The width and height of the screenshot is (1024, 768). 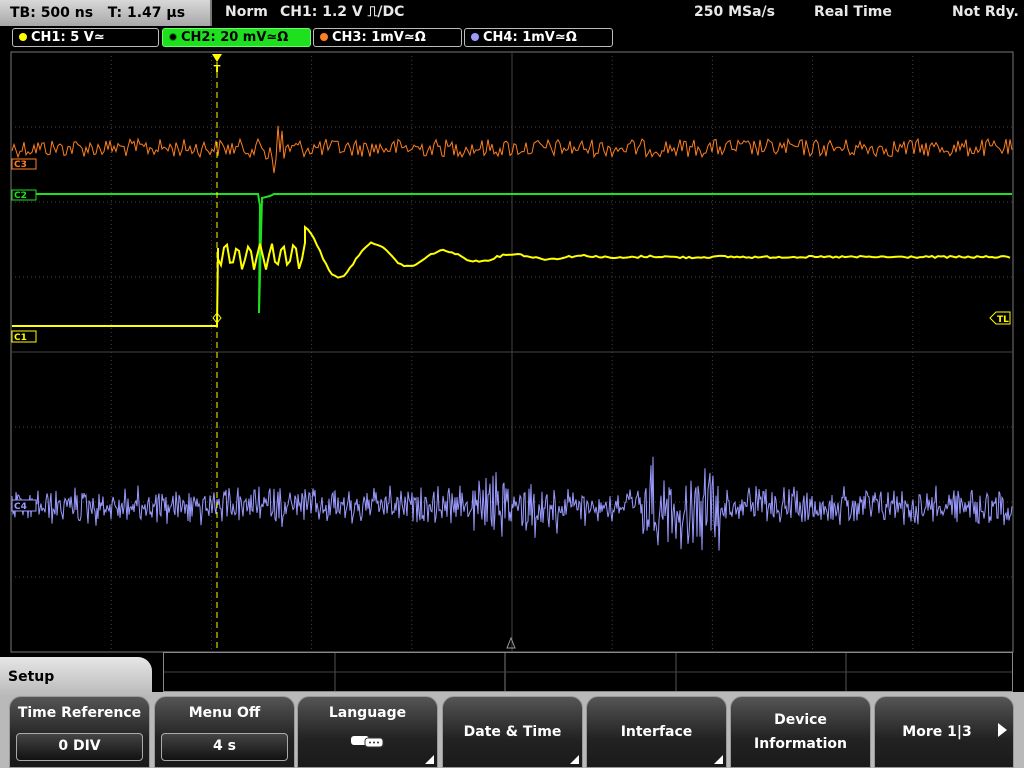 I want to click on next-page-arrow-icon, so click(x=1002, y=730).